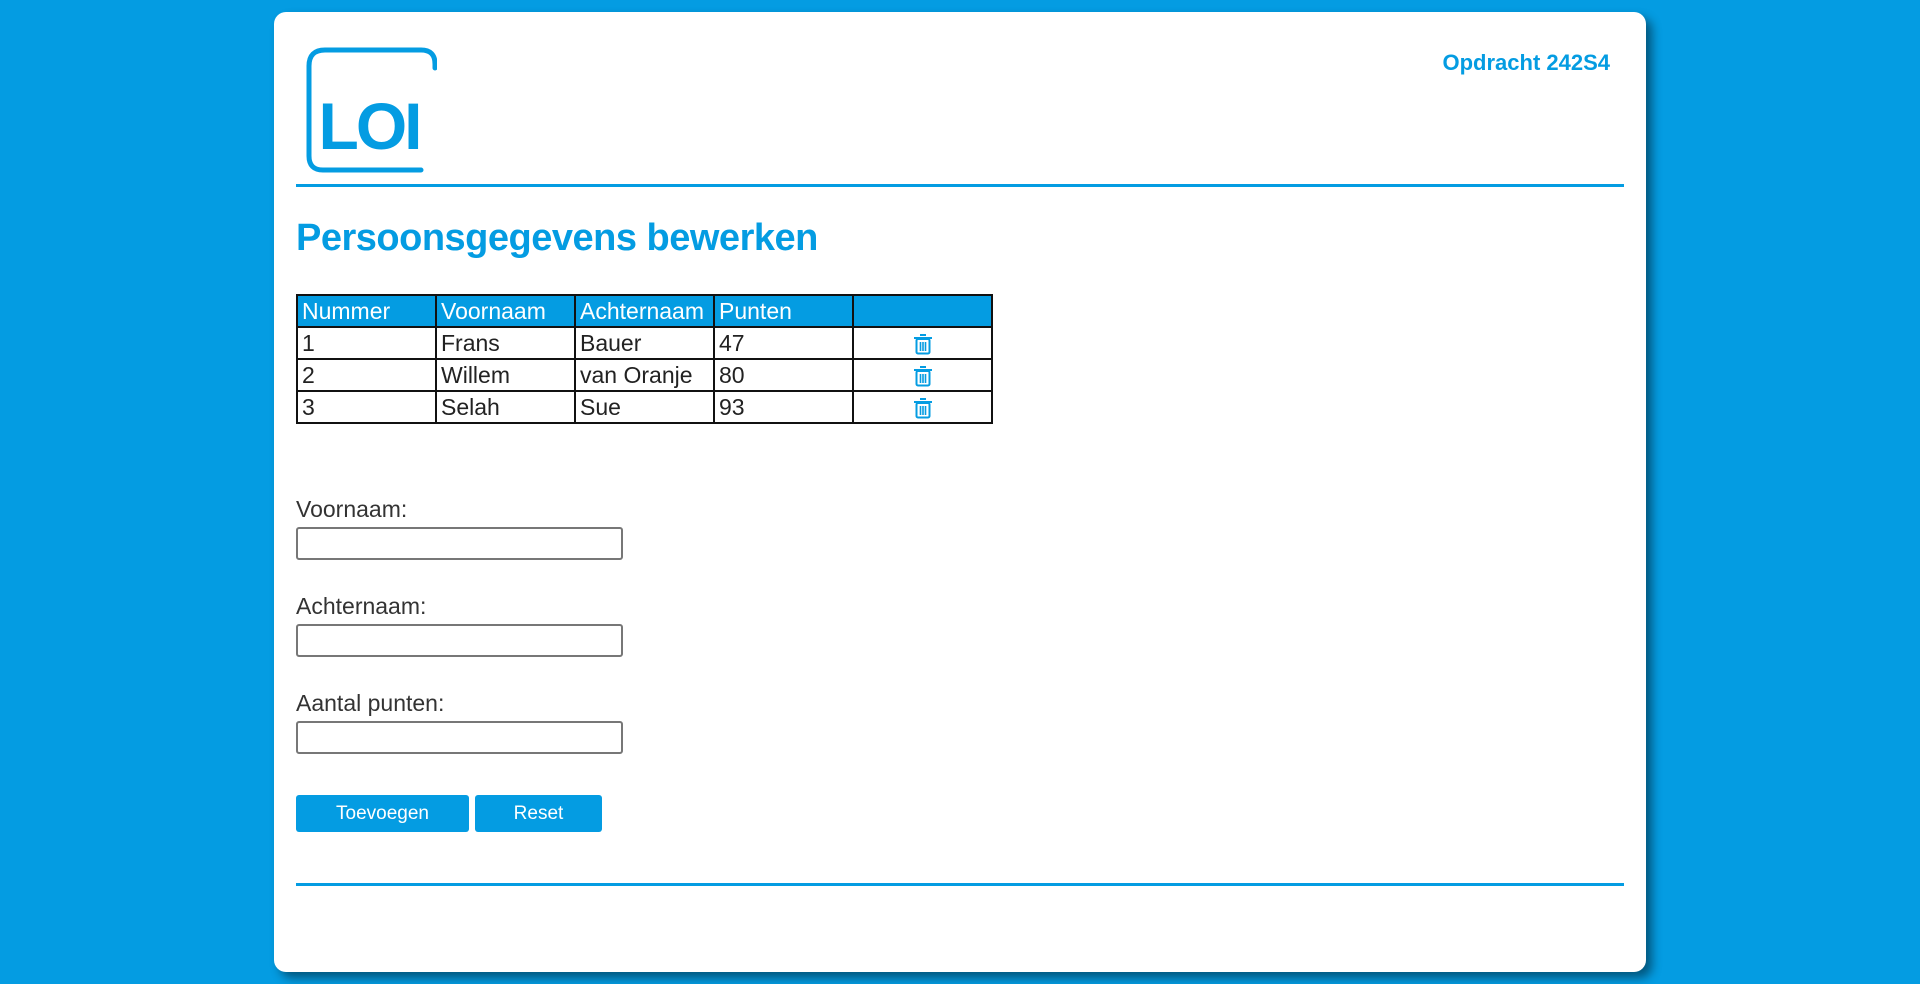  I want to click on column-header-voornaam: Voornaam, so click(505, 311).